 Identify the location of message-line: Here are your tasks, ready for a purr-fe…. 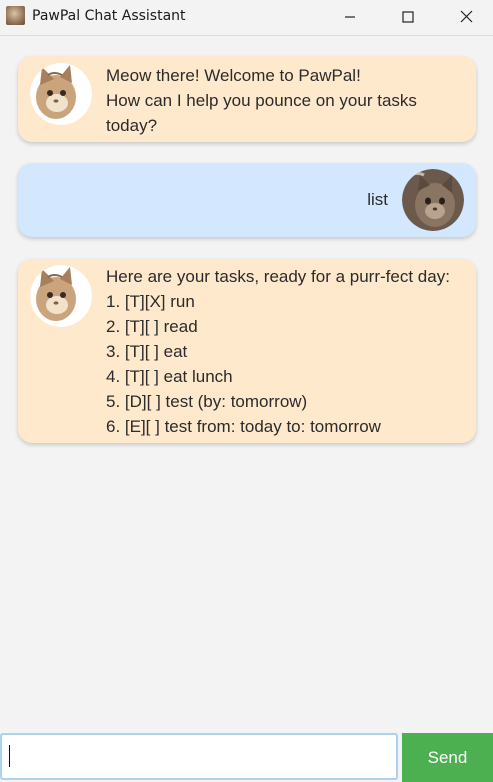
(278, 276).